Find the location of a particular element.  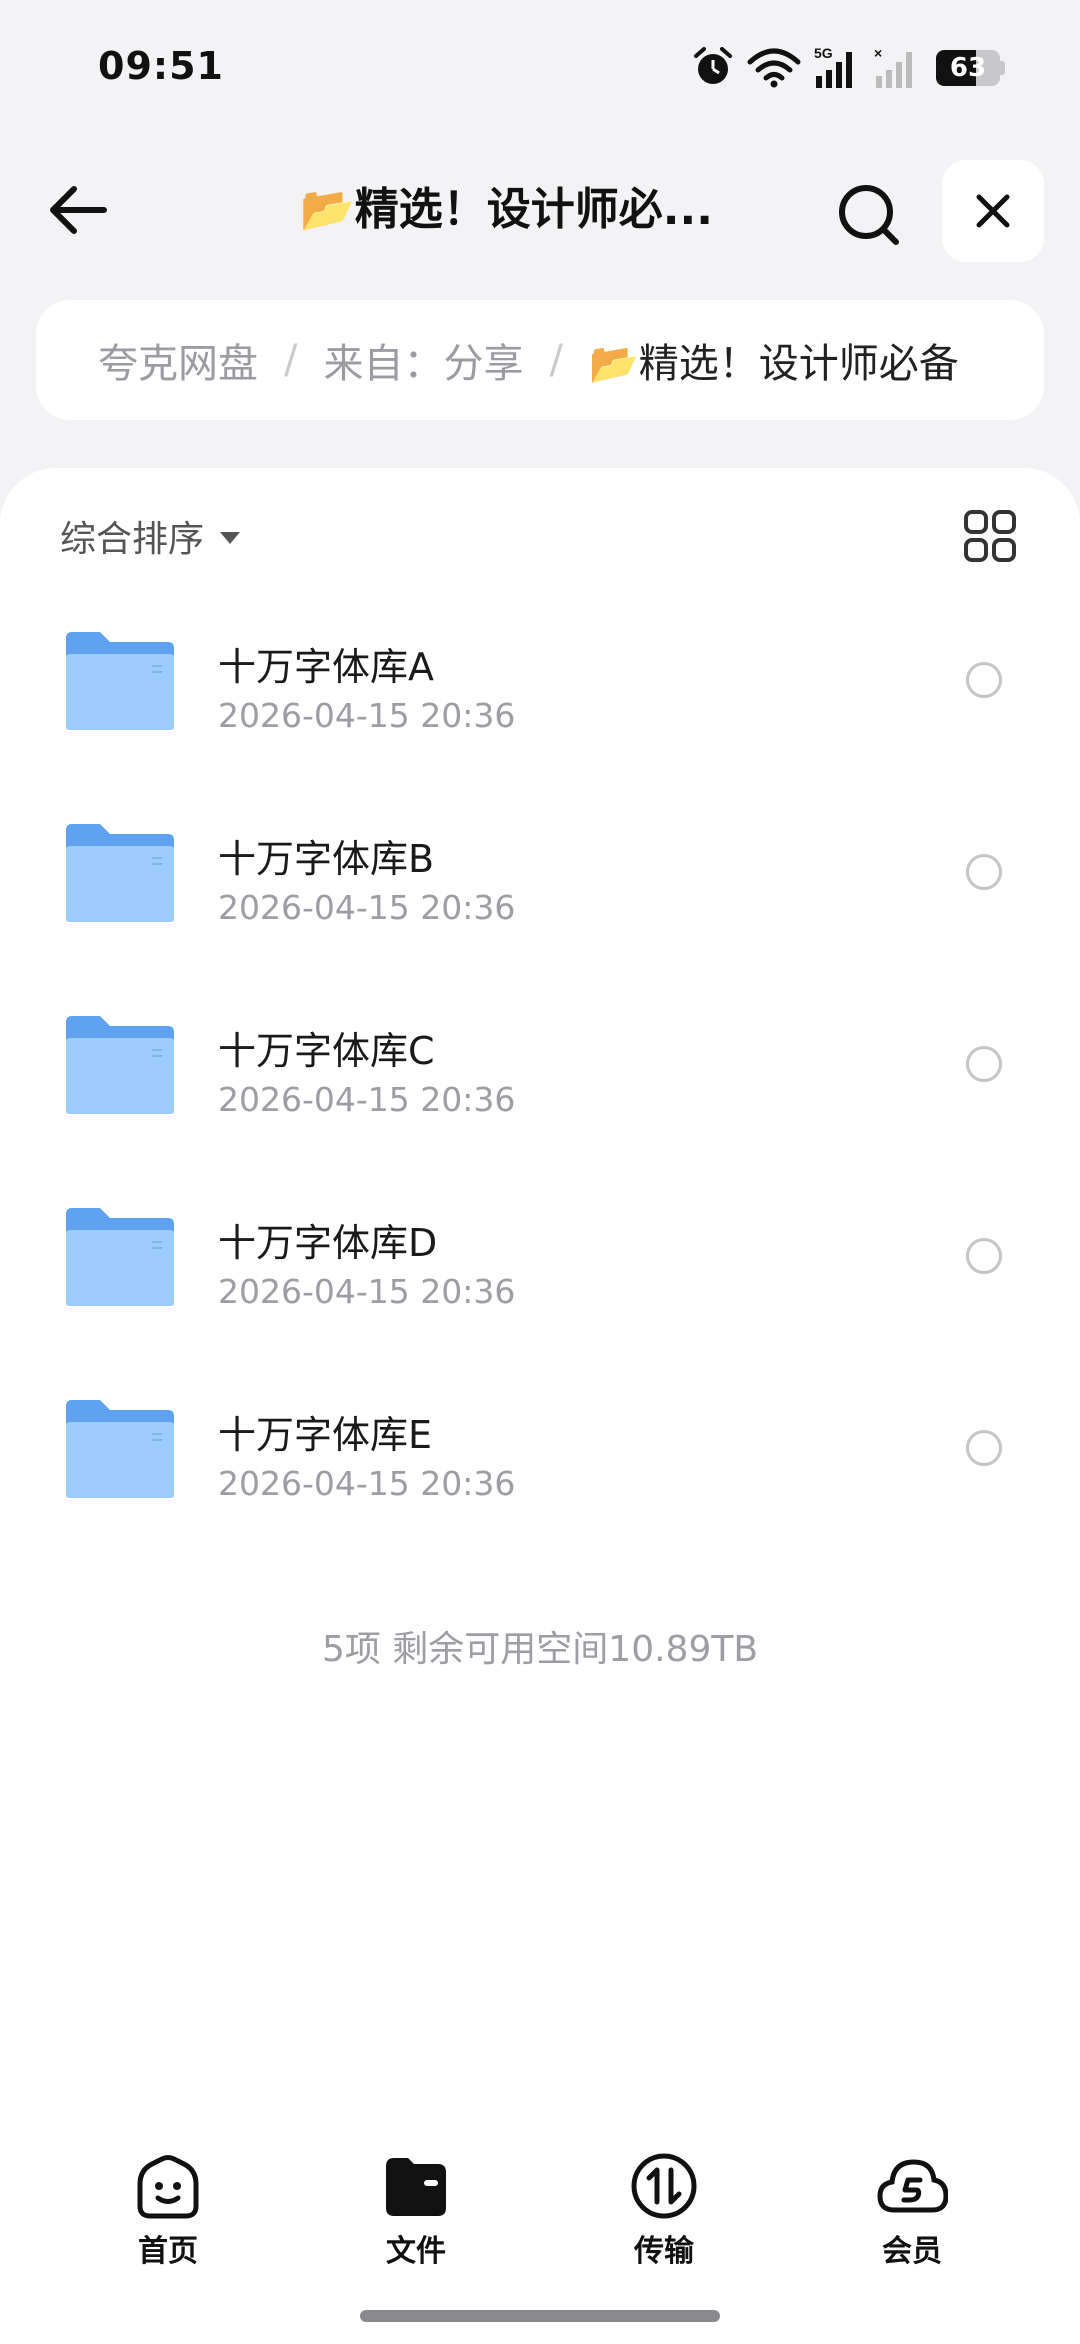

caret-down-icon is located at coordinates (230, 538).